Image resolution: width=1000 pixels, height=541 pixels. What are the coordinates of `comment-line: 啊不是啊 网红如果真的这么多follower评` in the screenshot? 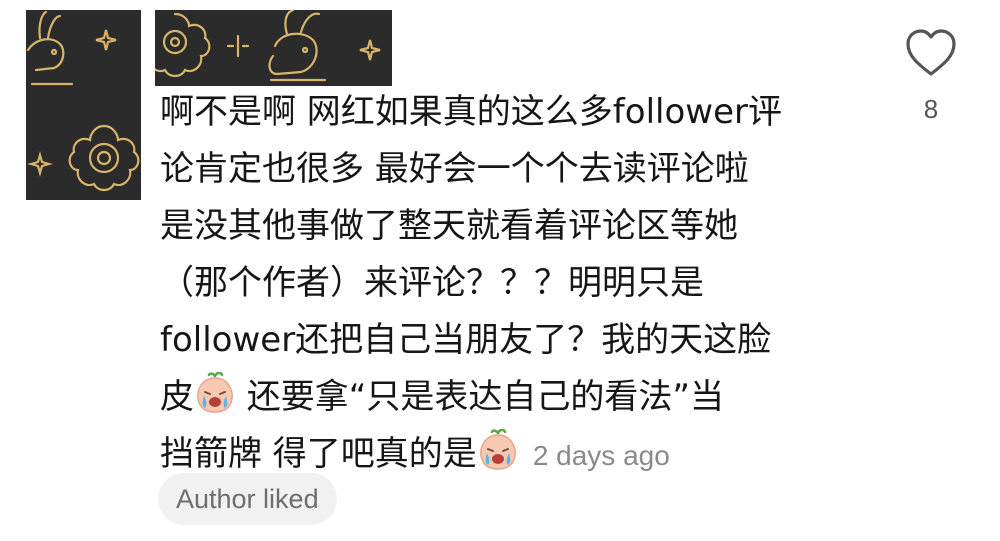 It's located at (471, 112).